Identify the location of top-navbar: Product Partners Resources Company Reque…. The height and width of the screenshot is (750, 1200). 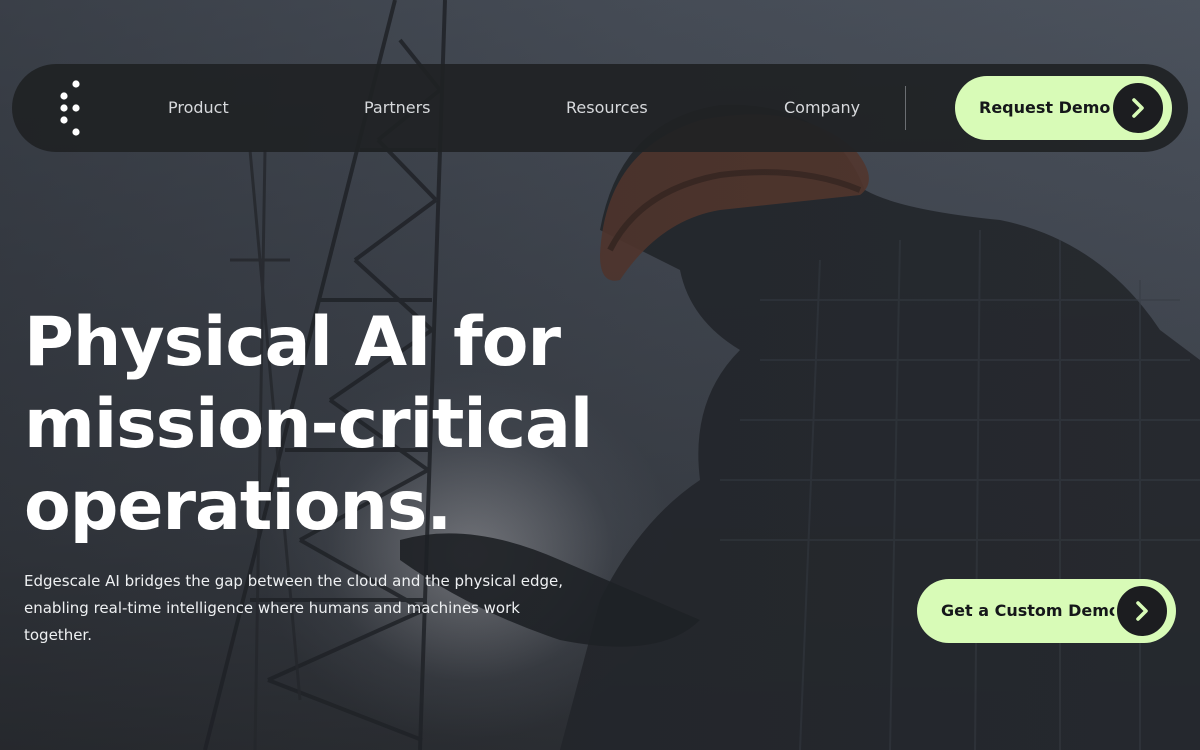
(600, 108).